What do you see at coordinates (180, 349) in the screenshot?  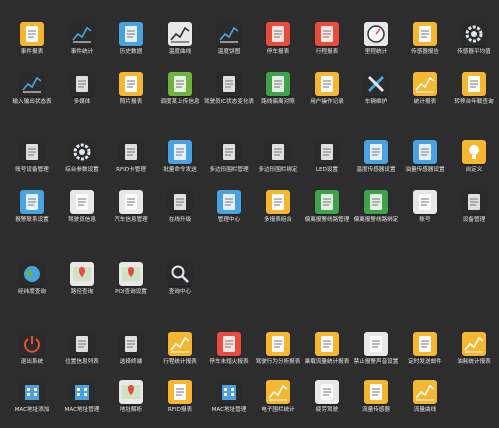 I see `app-tile: 行程统计报表` at bounding box center [180, 349].